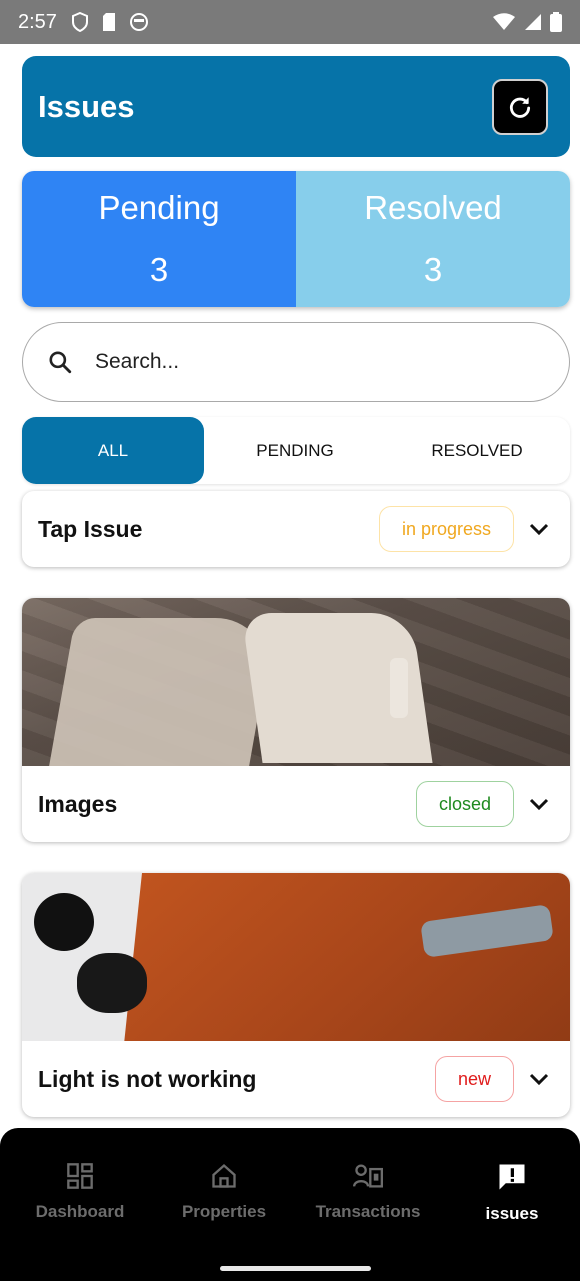 The width and height of the screenshot is (580, 1281). I want to click on app-header: Issues, so click(296, 106).